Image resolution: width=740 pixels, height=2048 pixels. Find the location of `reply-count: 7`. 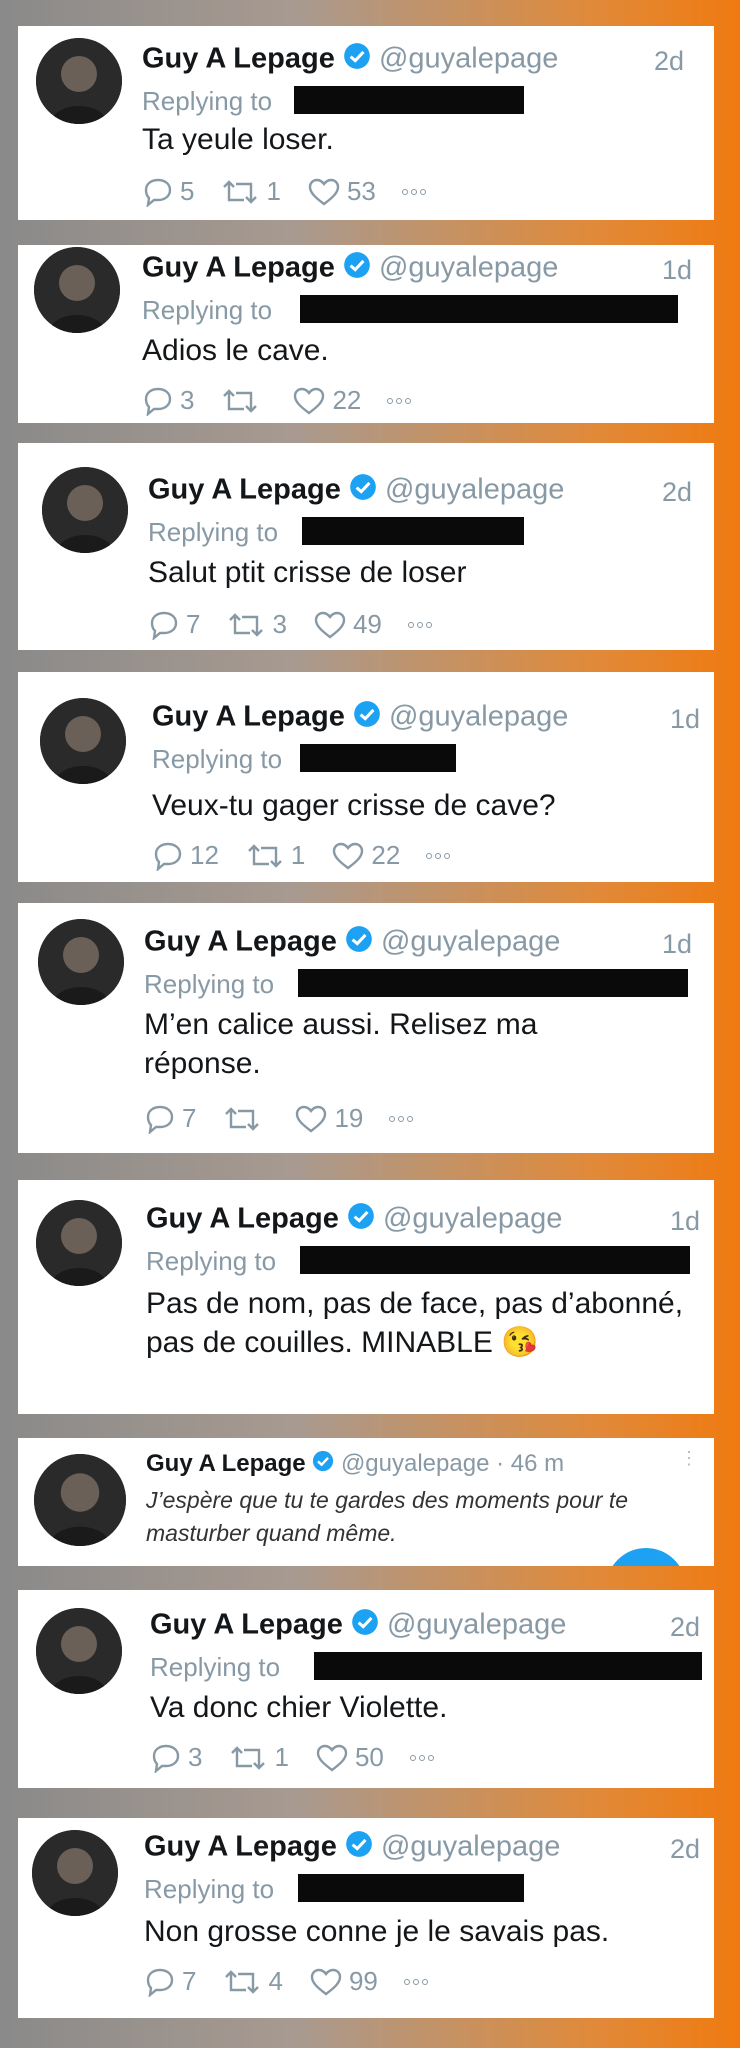

reply-count: 7 is located at coordinates (189, 1118).